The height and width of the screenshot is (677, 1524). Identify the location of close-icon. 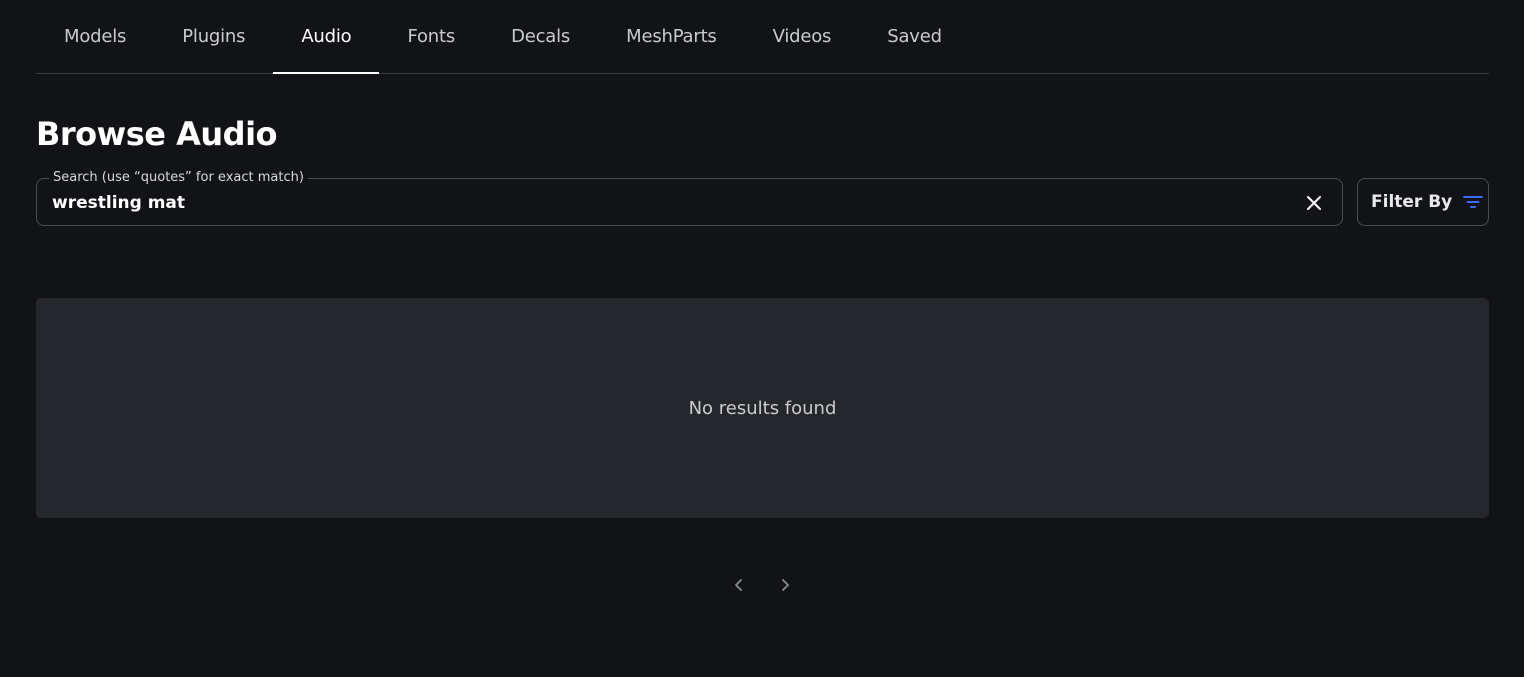
(1314, 203).